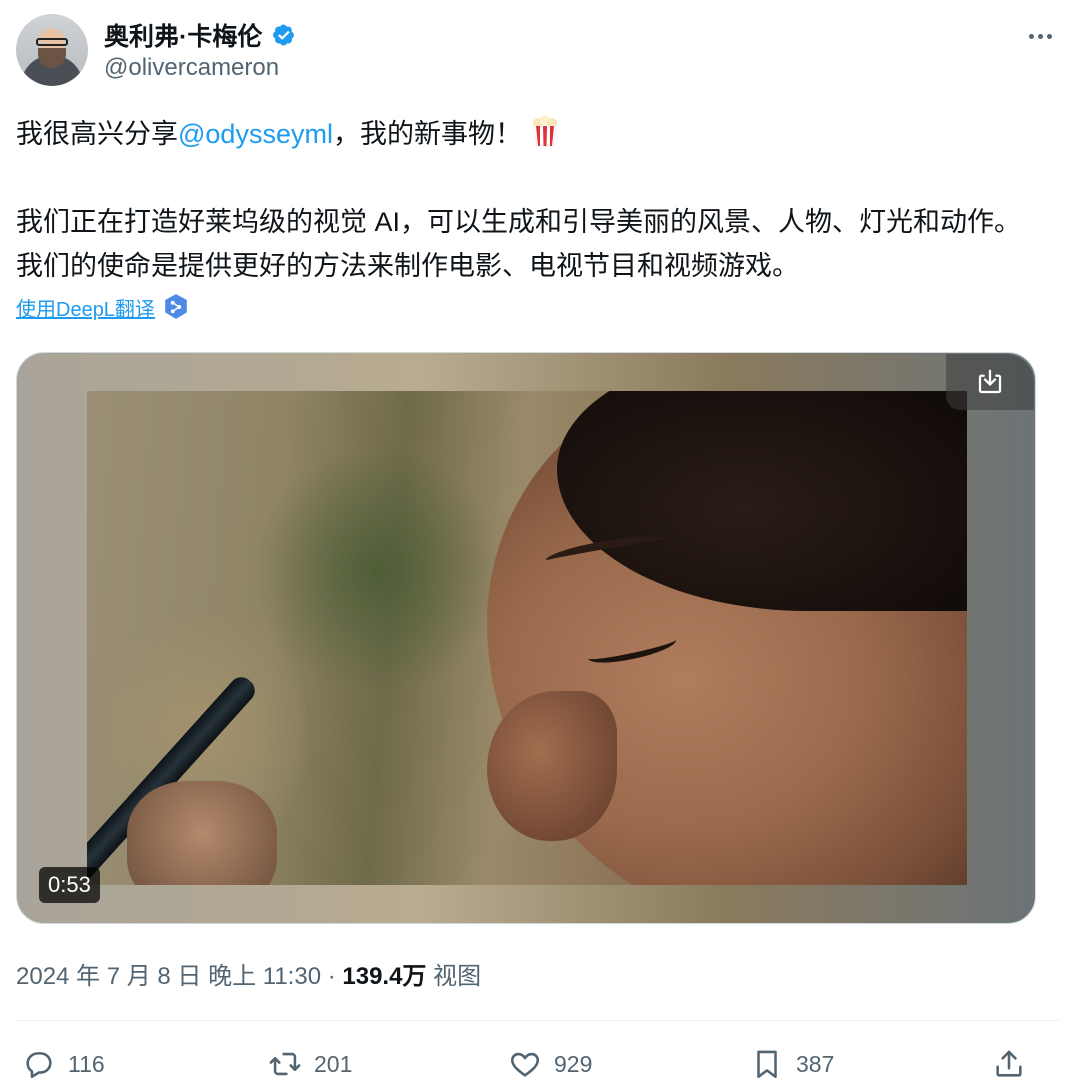 Image resolution: width=1076 pixels, height=1092 pixels. What do you see at coordinates (1040, 36) in the screenshot?
I see `more-options-icon` at bounding box center [1040, 36].